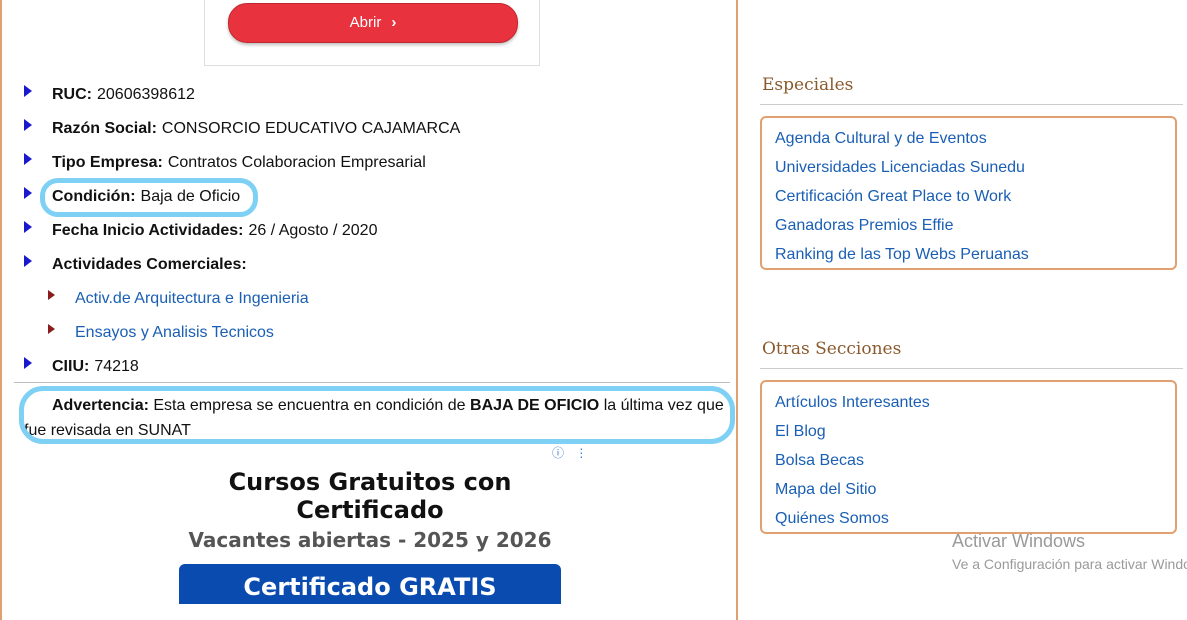 The image size is (1187, 620). I want to click on open-button-label: Abrir, so click(365, 22).